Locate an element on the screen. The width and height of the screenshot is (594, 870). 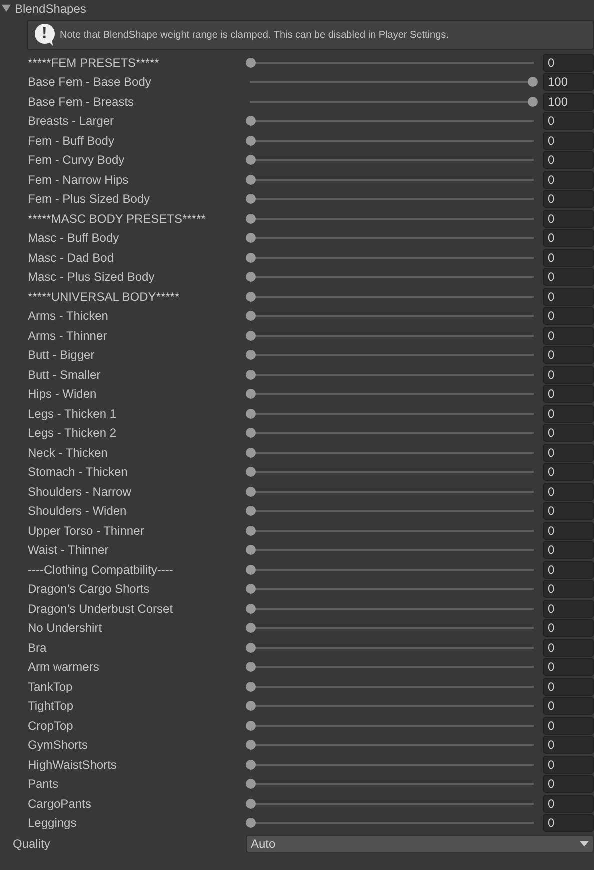
blendshape-label: Pants is located at coordinates (44, 785).